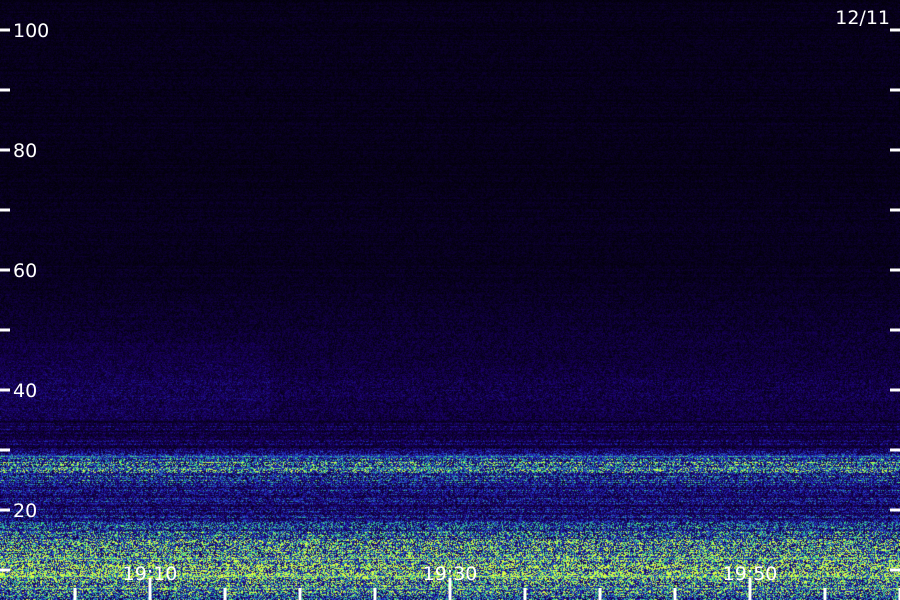  What do you see at coordinates (24, 296) in the screenshot?
I see `y-axis-left: 100 80 60 40 20` at bounding box center [24, 296].